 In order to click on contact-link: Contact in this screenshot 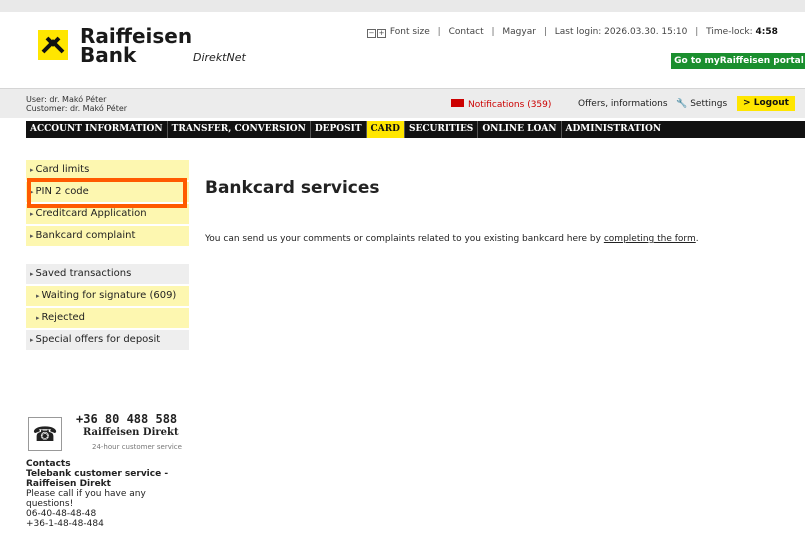, I will do `click(466, 32)`.